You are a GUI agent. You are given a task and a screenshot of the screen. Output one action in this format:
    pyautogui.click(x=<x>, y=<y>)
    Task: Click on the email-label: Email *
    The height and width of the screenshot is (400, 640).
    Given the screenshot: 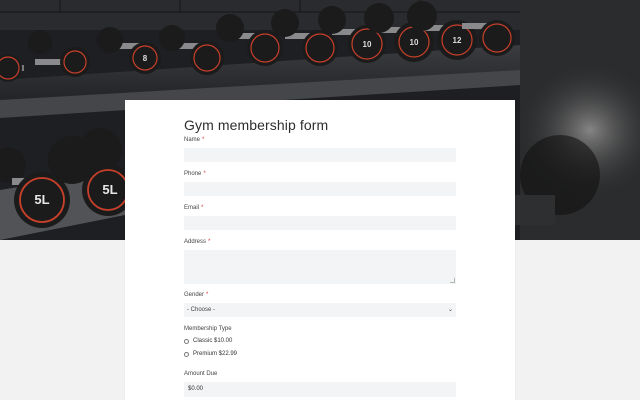 What is the action you would take?
    pyautogui.click(x=194, y=208)
    